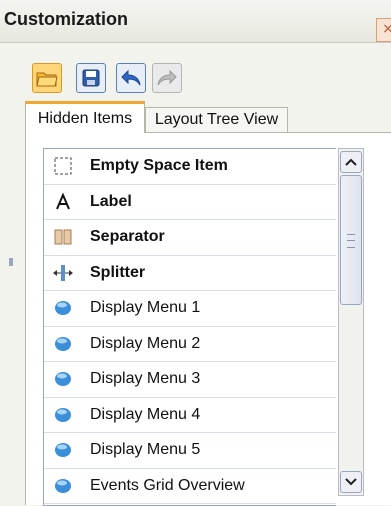  I want to click on redo-arrow-icon, so click(167, 77).